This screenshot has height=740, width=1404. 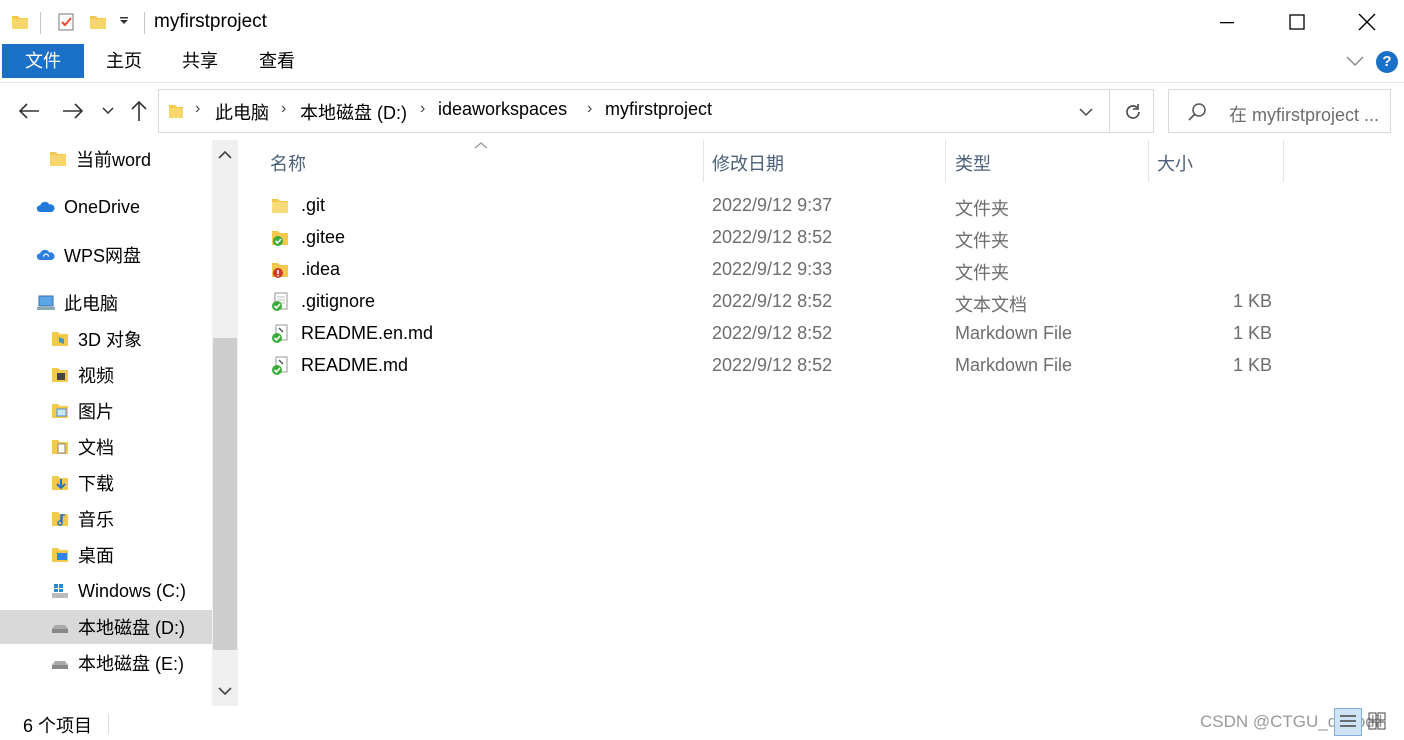 I want to click on file-row: .gitignore 2022/9/12 8:52 文本文档 1 KB, so click(x=822, y=302).